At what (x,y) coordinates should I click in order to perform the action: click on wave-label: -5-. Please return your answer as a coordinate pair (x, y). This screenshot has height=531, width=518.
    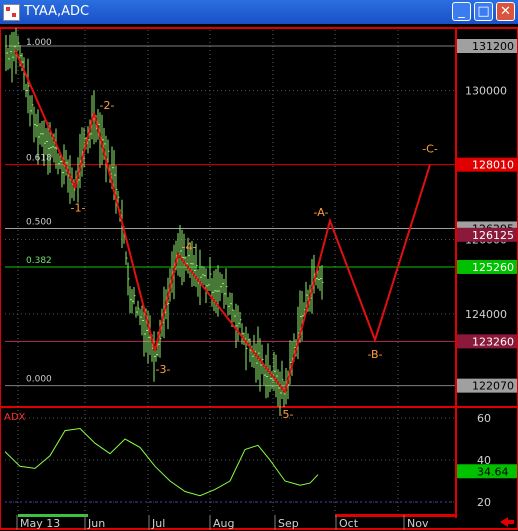
    Looking at the image, I should click on (286, 414).